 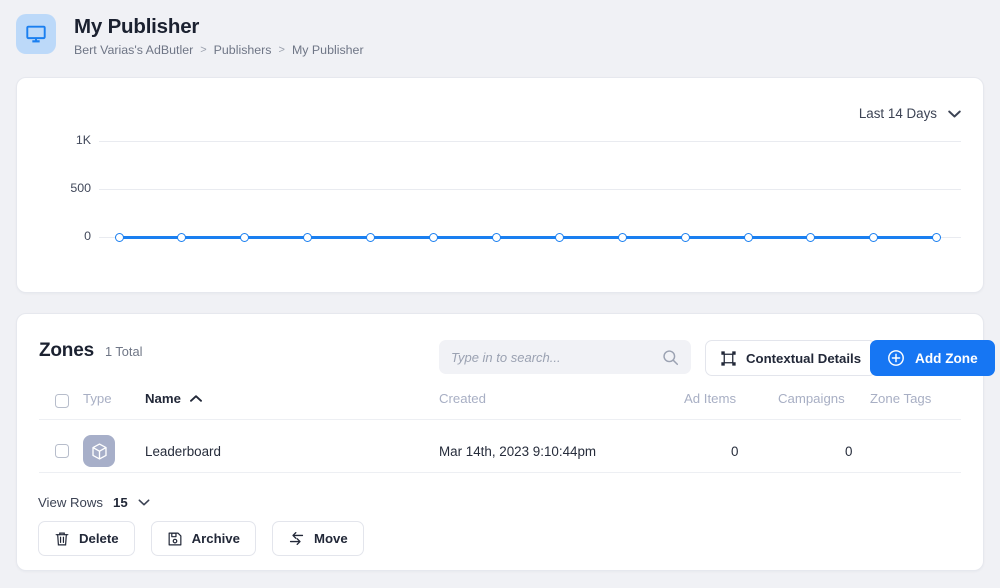 I want to click on column-header-name: Name, so click(x=173, y=398).